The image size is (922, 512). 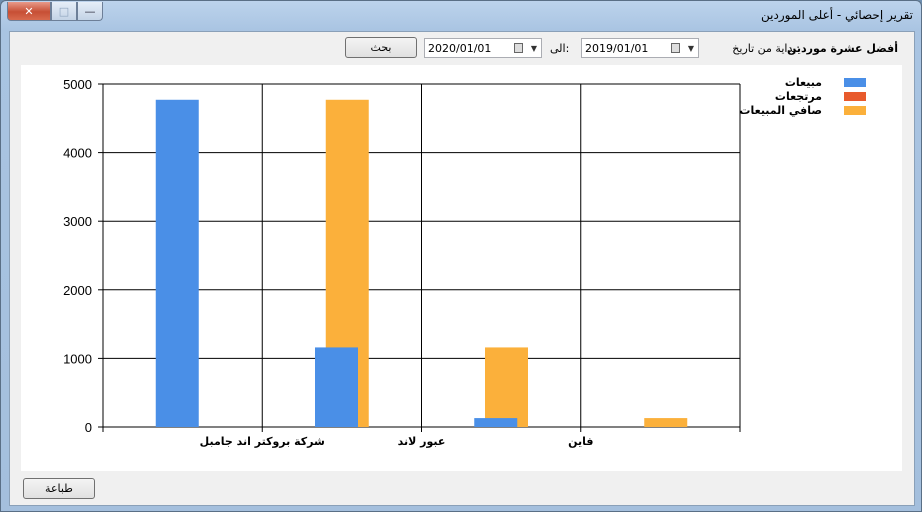 I want to click on legend-label-net-sales: صافي المبيعات, so click(x=780, y=110).